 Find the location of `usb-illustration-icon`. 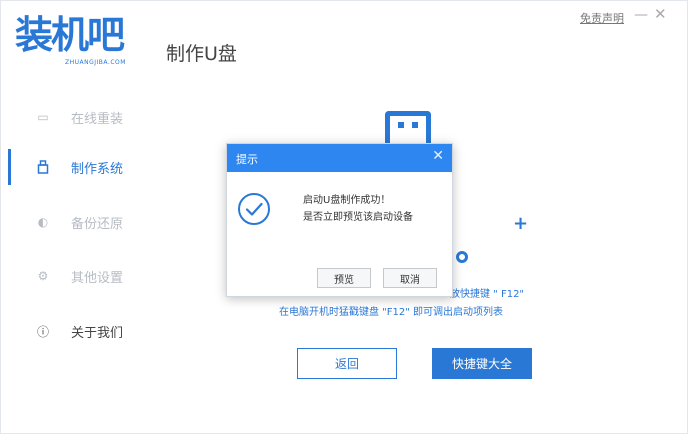

usb-illustration-icon is located at coordinates (408, 129).